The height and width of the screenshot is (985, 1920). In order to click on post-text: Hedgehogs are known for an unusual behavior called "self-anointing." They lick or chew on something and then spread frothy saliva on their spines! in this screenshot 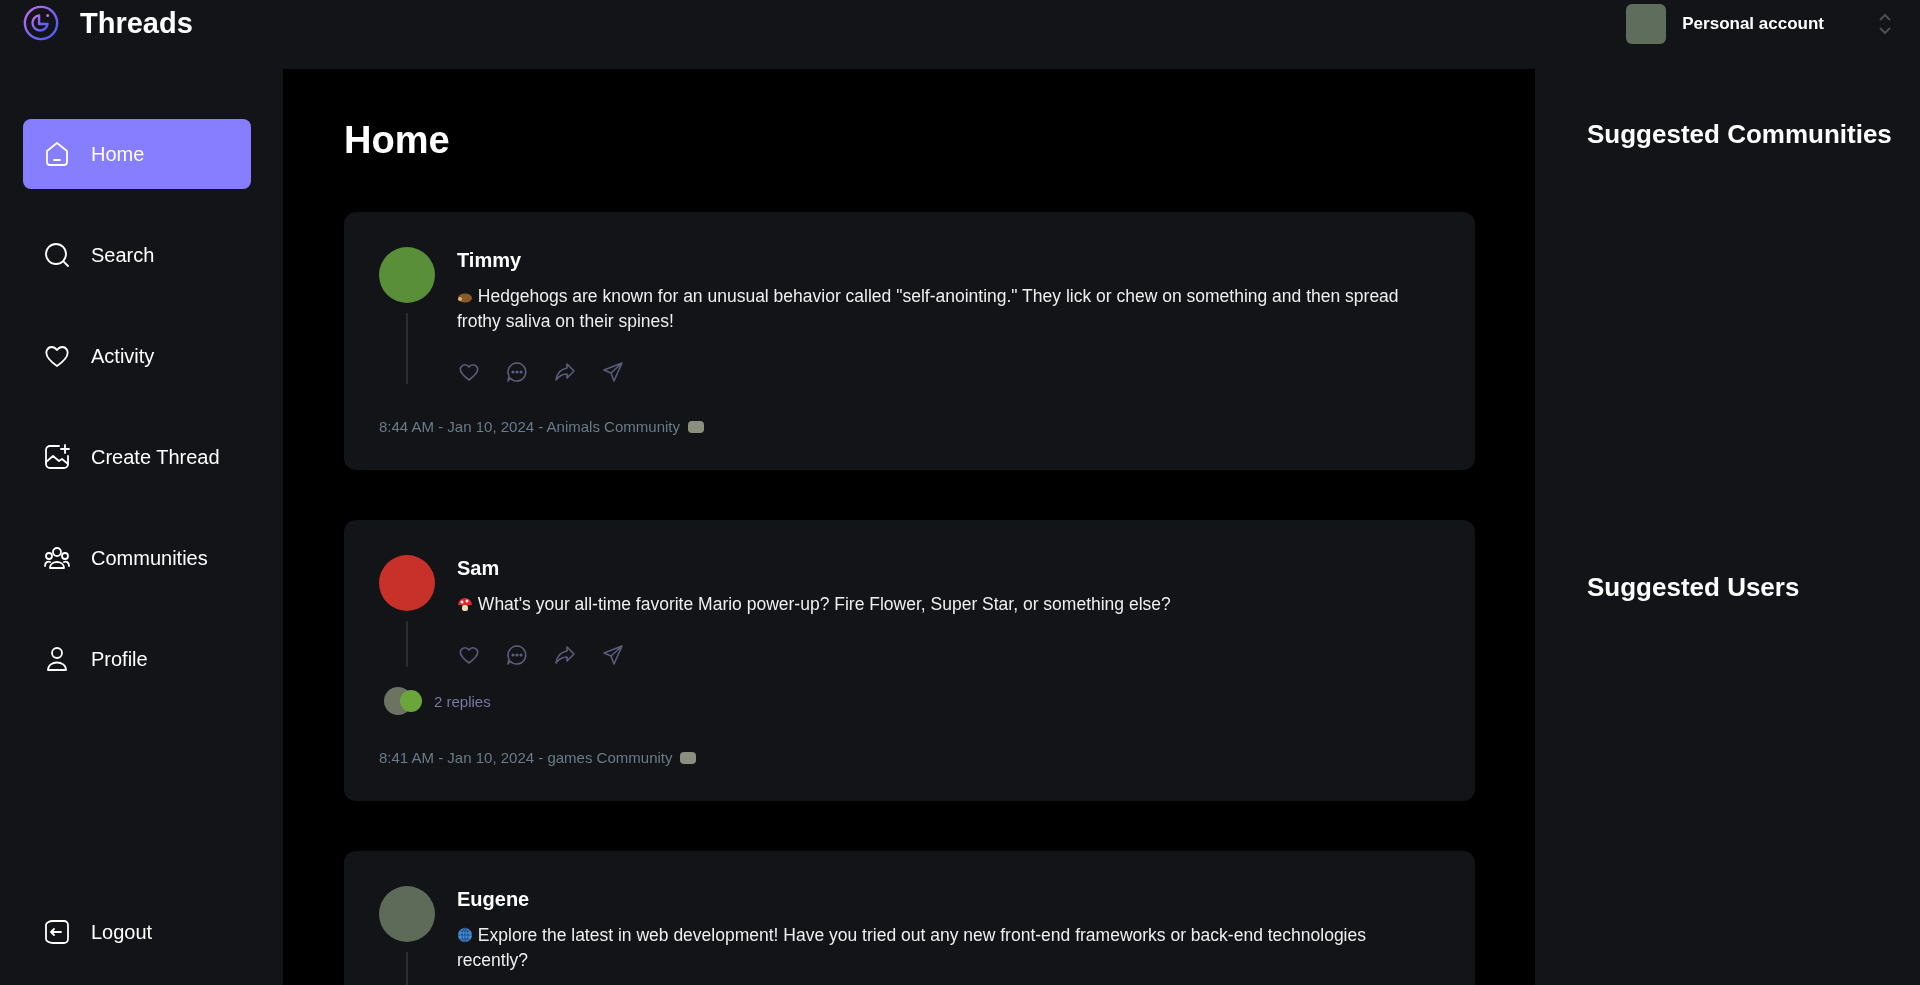, I will do `click(928, 309)`.